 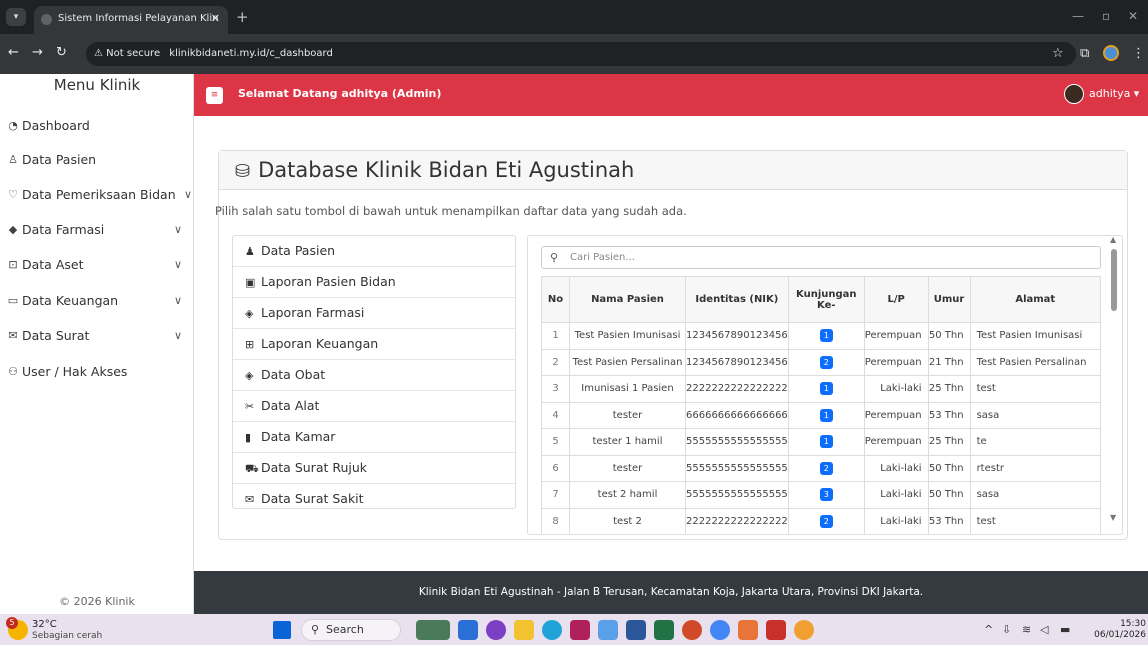 I want to click on excel-app-icon, so click(x=664, y=630).